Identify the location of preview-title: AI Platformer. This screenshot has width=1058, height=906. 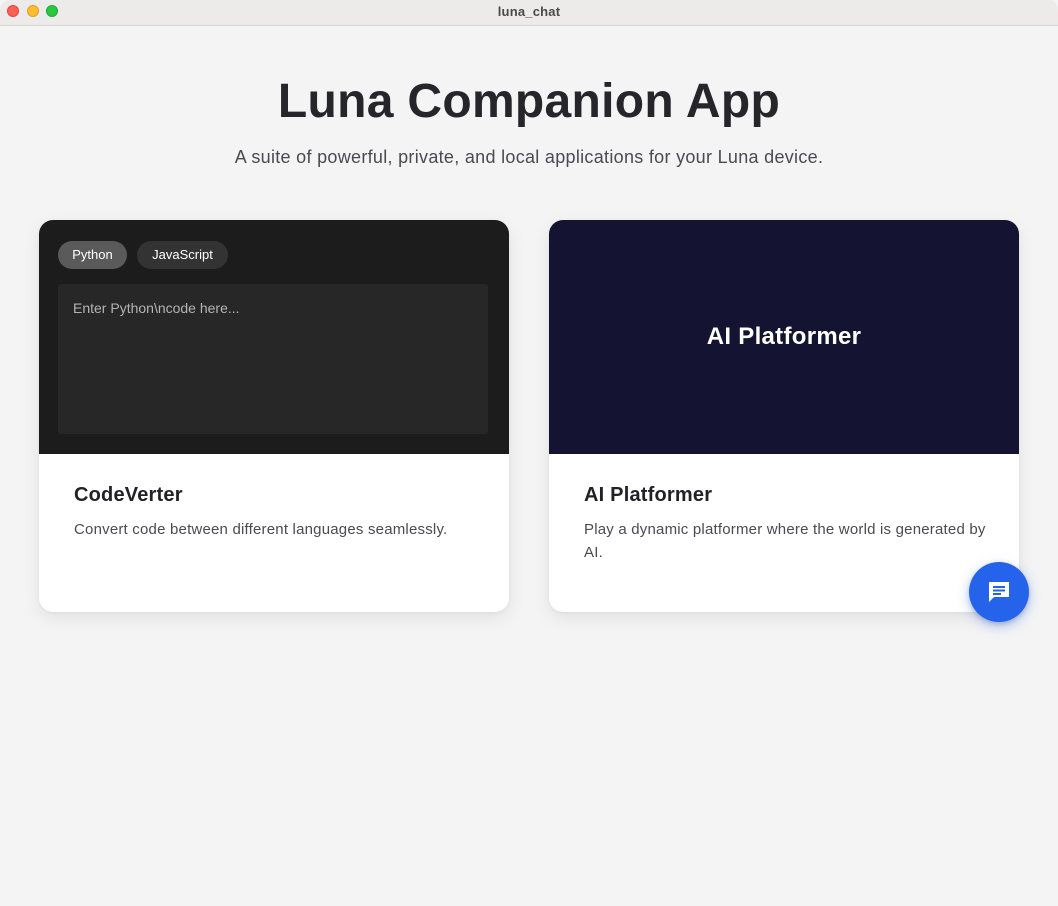
(784, 336).